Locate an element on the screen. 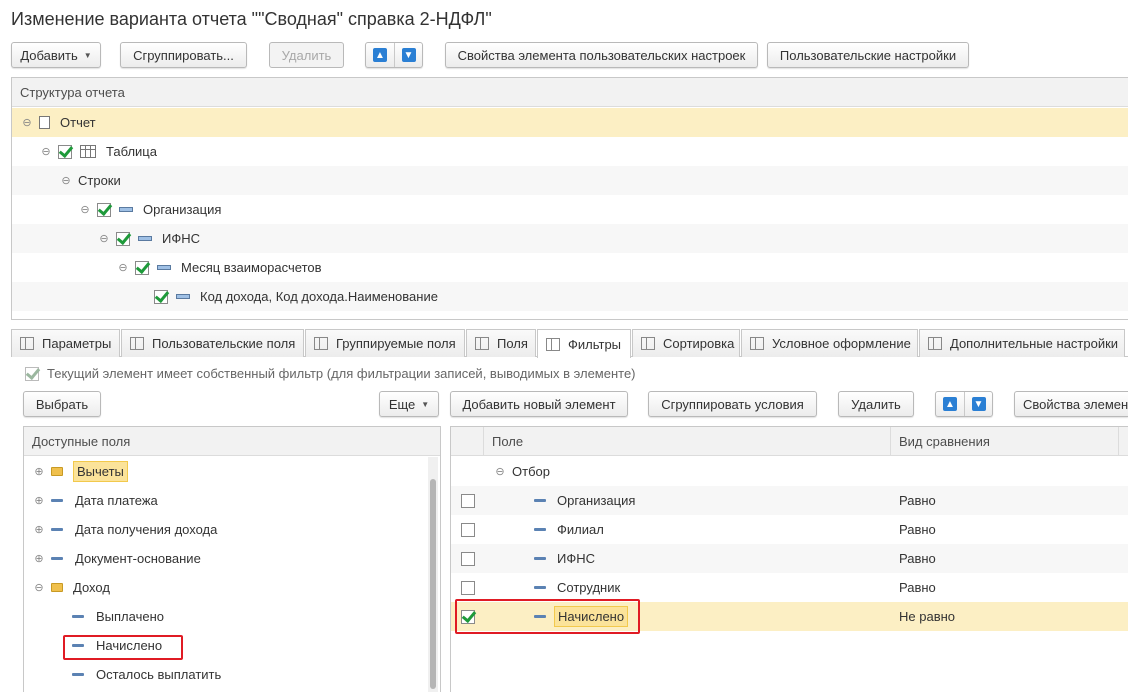 This screenshot has width=1128, height=692. filter-field: ИФНС is located at coordinates (576, 558).